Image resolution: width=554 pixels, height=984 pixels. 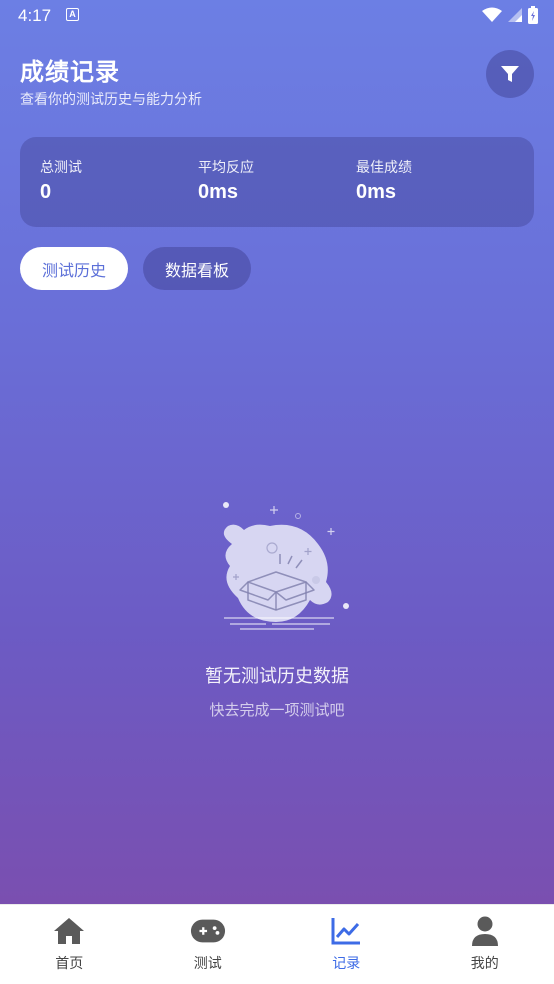 I want to click on status-icons, so click(x=510, y=15).